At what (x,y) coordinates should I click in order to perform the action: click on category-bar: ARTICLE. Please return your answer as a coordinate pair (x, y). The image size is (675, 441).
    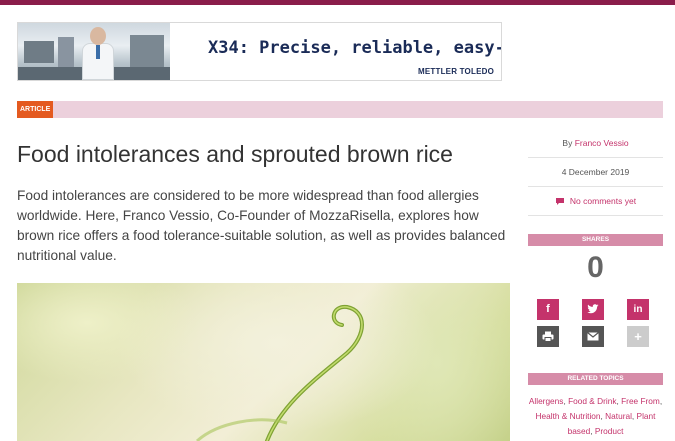
    Looking at the image, I should click on (340, 109).